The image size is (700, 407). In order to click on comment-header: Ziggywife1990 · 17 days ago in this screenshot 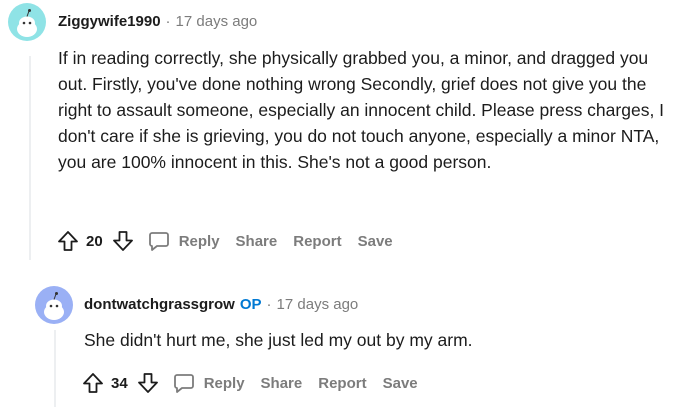, I will do `click(157, 21)`.